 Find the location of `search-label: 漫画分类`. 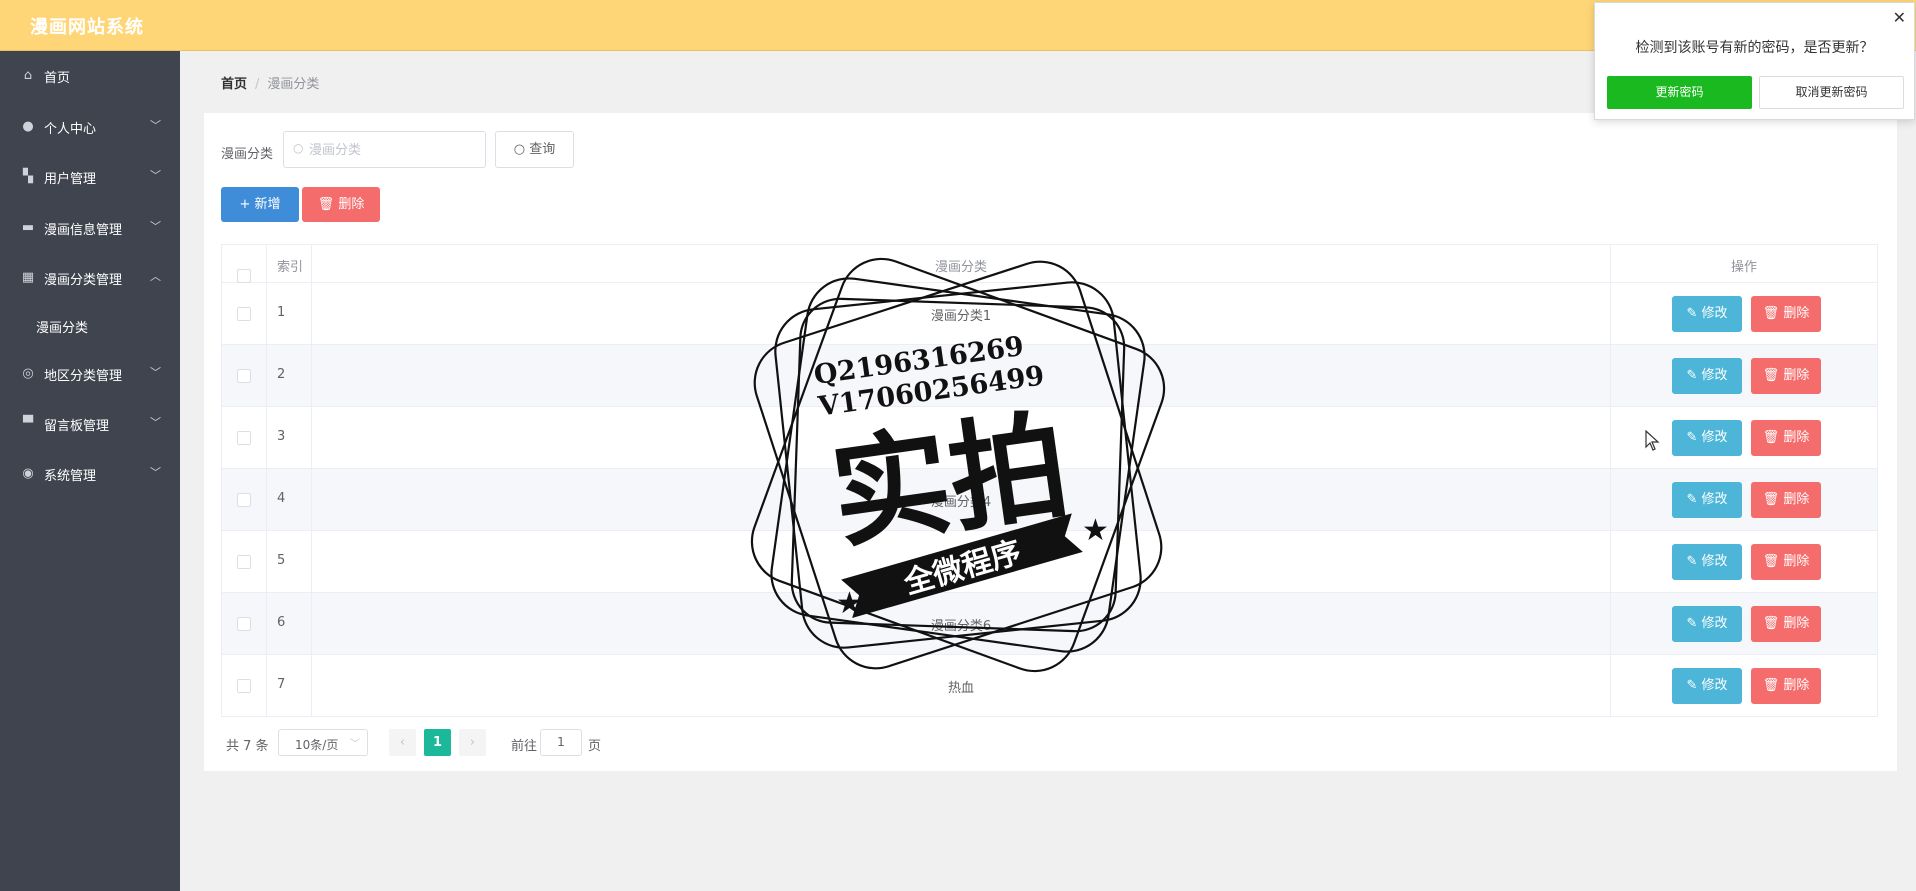

search-label: 漫画分类 is located at coordinates (247, 154).